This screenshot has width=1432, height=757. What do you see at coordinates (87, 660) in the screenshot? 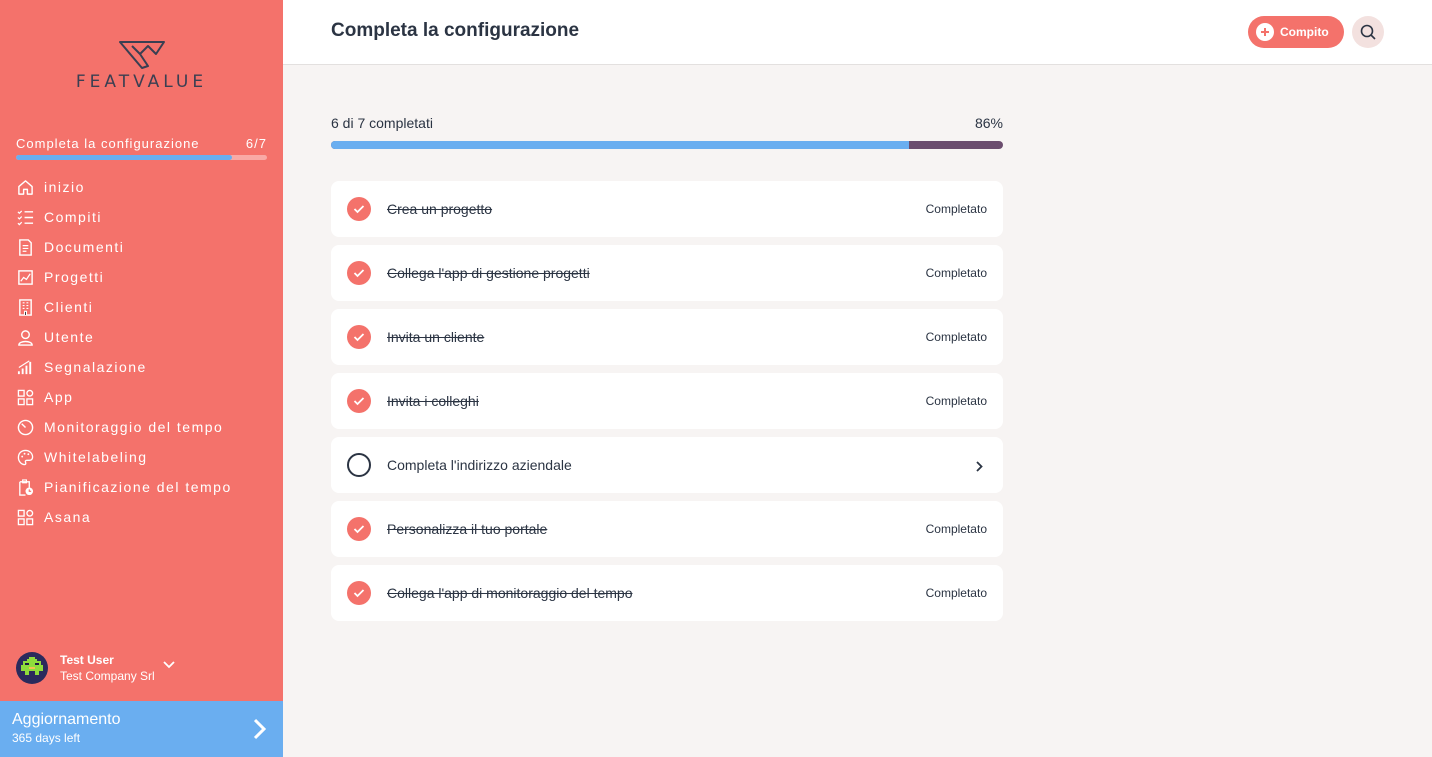
I see `user-name: Test User` at bounding box center [87, 660].